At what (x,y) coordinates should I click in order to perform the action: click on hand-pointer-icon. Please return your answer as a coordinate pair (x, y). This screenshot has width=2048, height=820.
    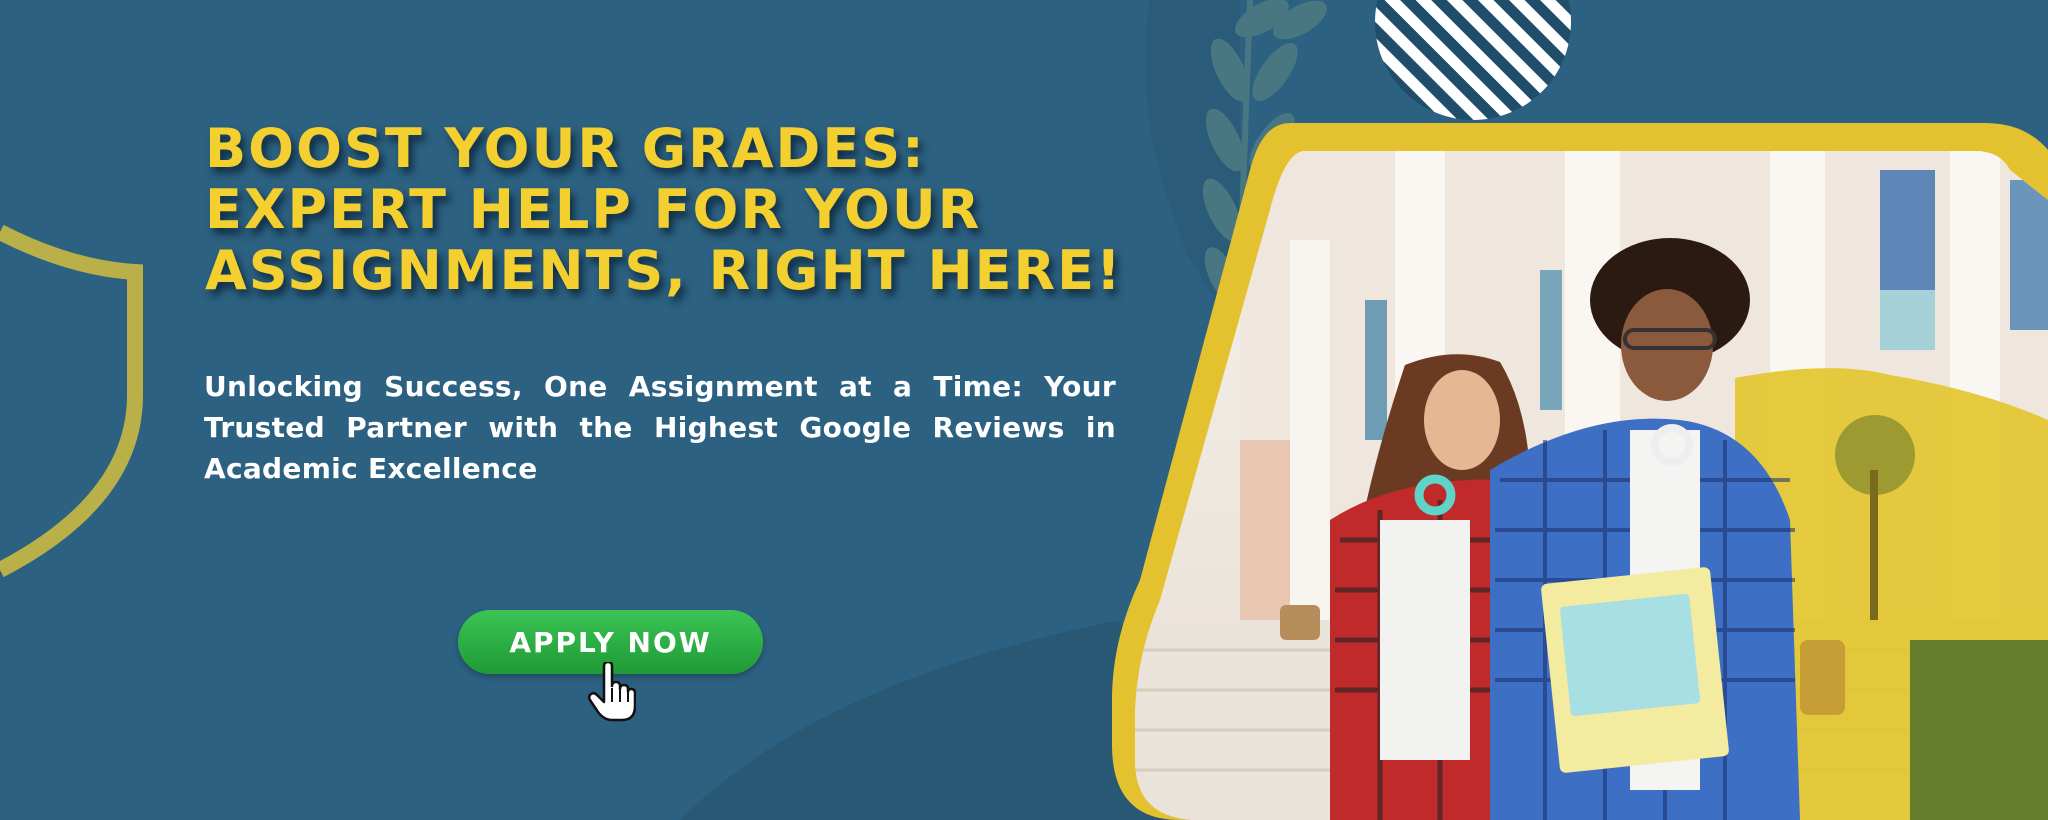
    Looking at the image, I should click on (612, 692).